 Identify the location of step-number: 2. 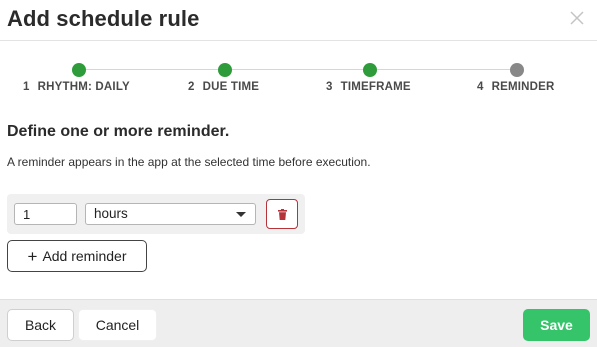
(191, 87).